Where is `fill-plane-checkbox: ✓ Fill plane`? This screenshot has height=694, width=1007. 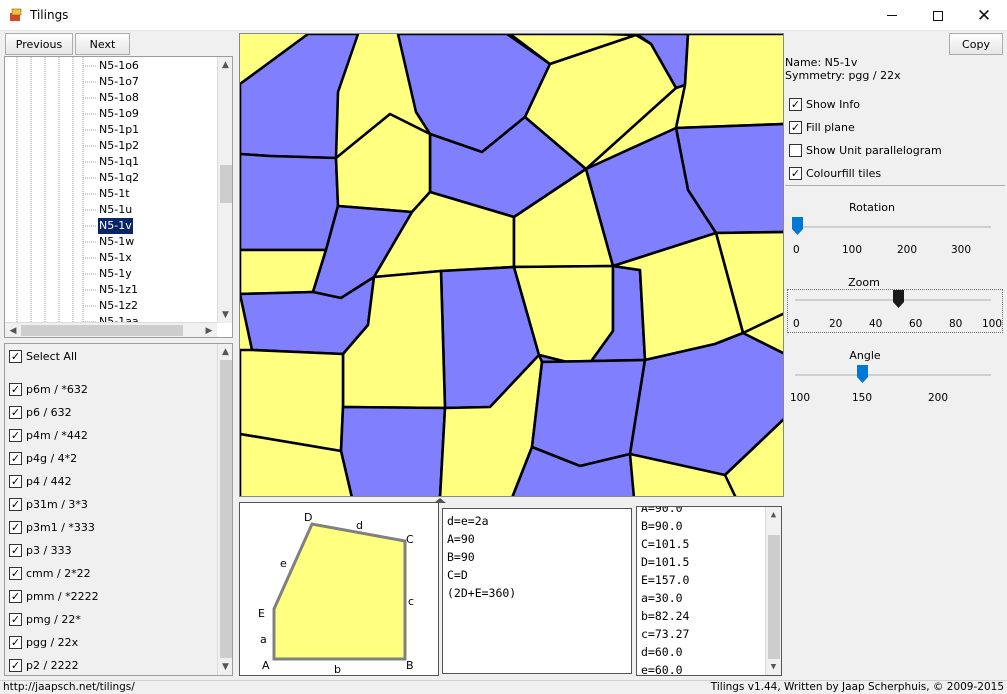 fill-plane-checkbox: ✓ Fill plane is located at coordinates (822, 127).